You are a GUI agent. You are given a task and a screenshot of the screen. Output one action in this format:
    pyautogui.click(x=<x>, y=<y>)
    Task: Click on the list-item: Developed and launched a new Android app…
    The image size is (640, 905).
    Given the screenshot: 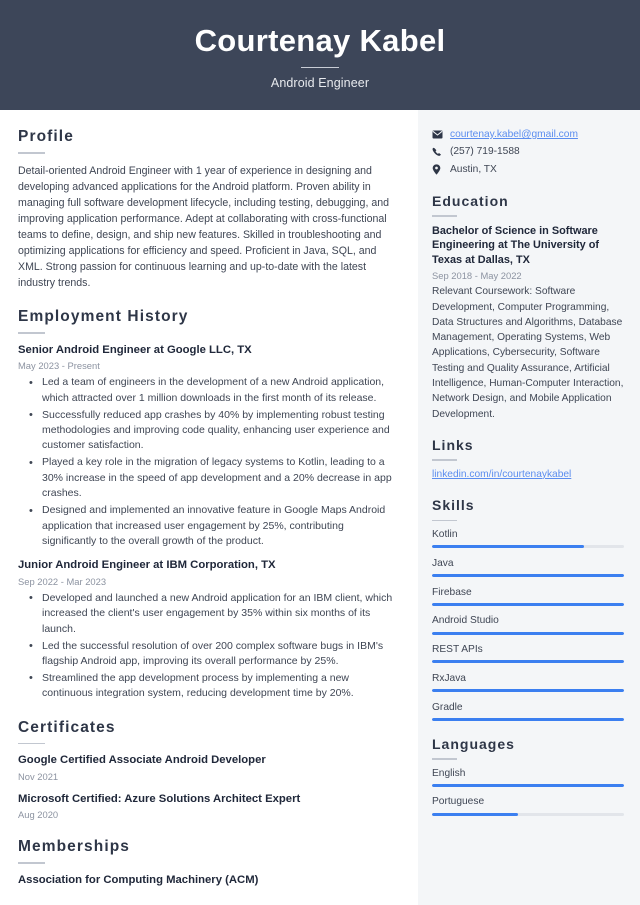 What is the action you would take?
    pyautogui.click(x=212, y=613)
    